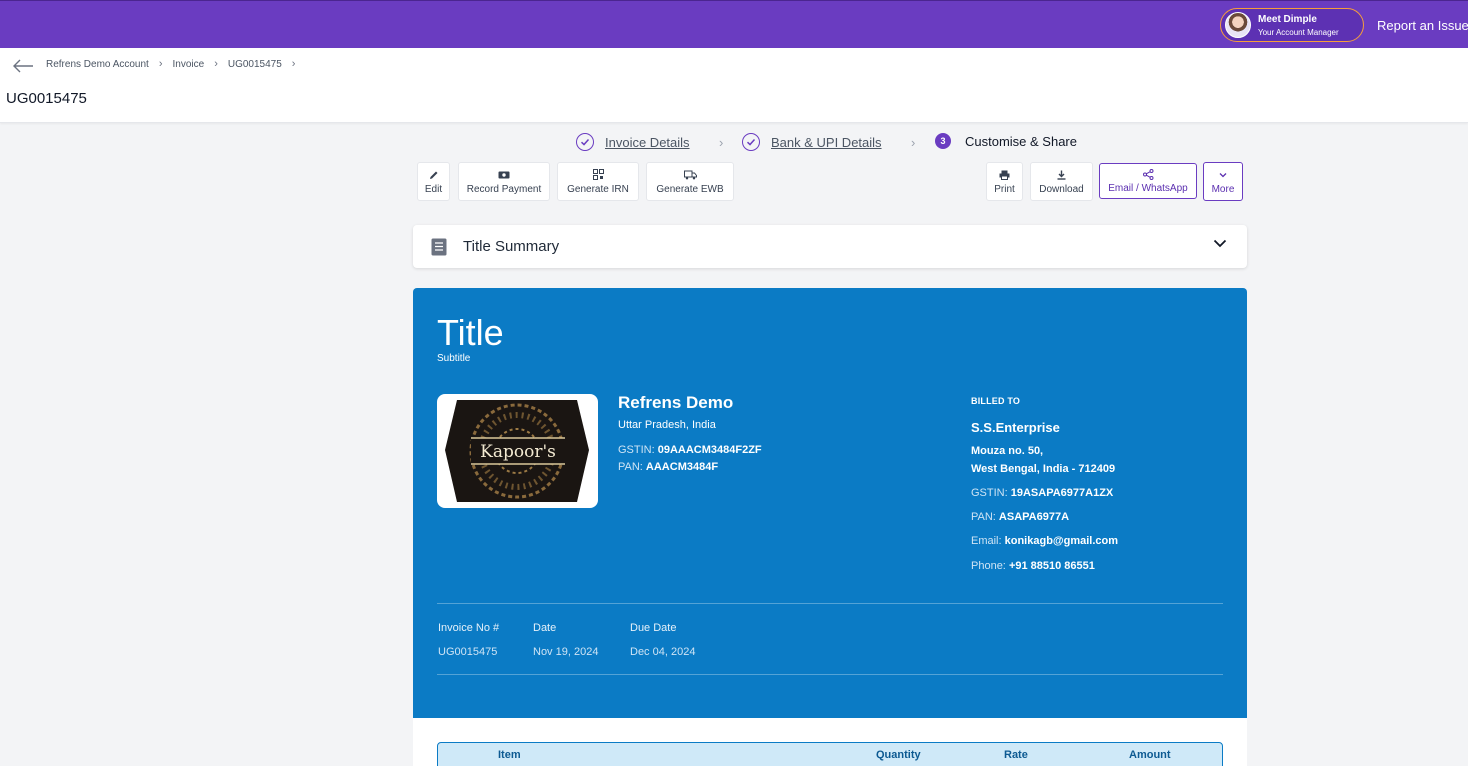 The height and width of the screenshot is (766, 1468). I want to click on invoice-subtitle: Subtitle, so click(454, 358).